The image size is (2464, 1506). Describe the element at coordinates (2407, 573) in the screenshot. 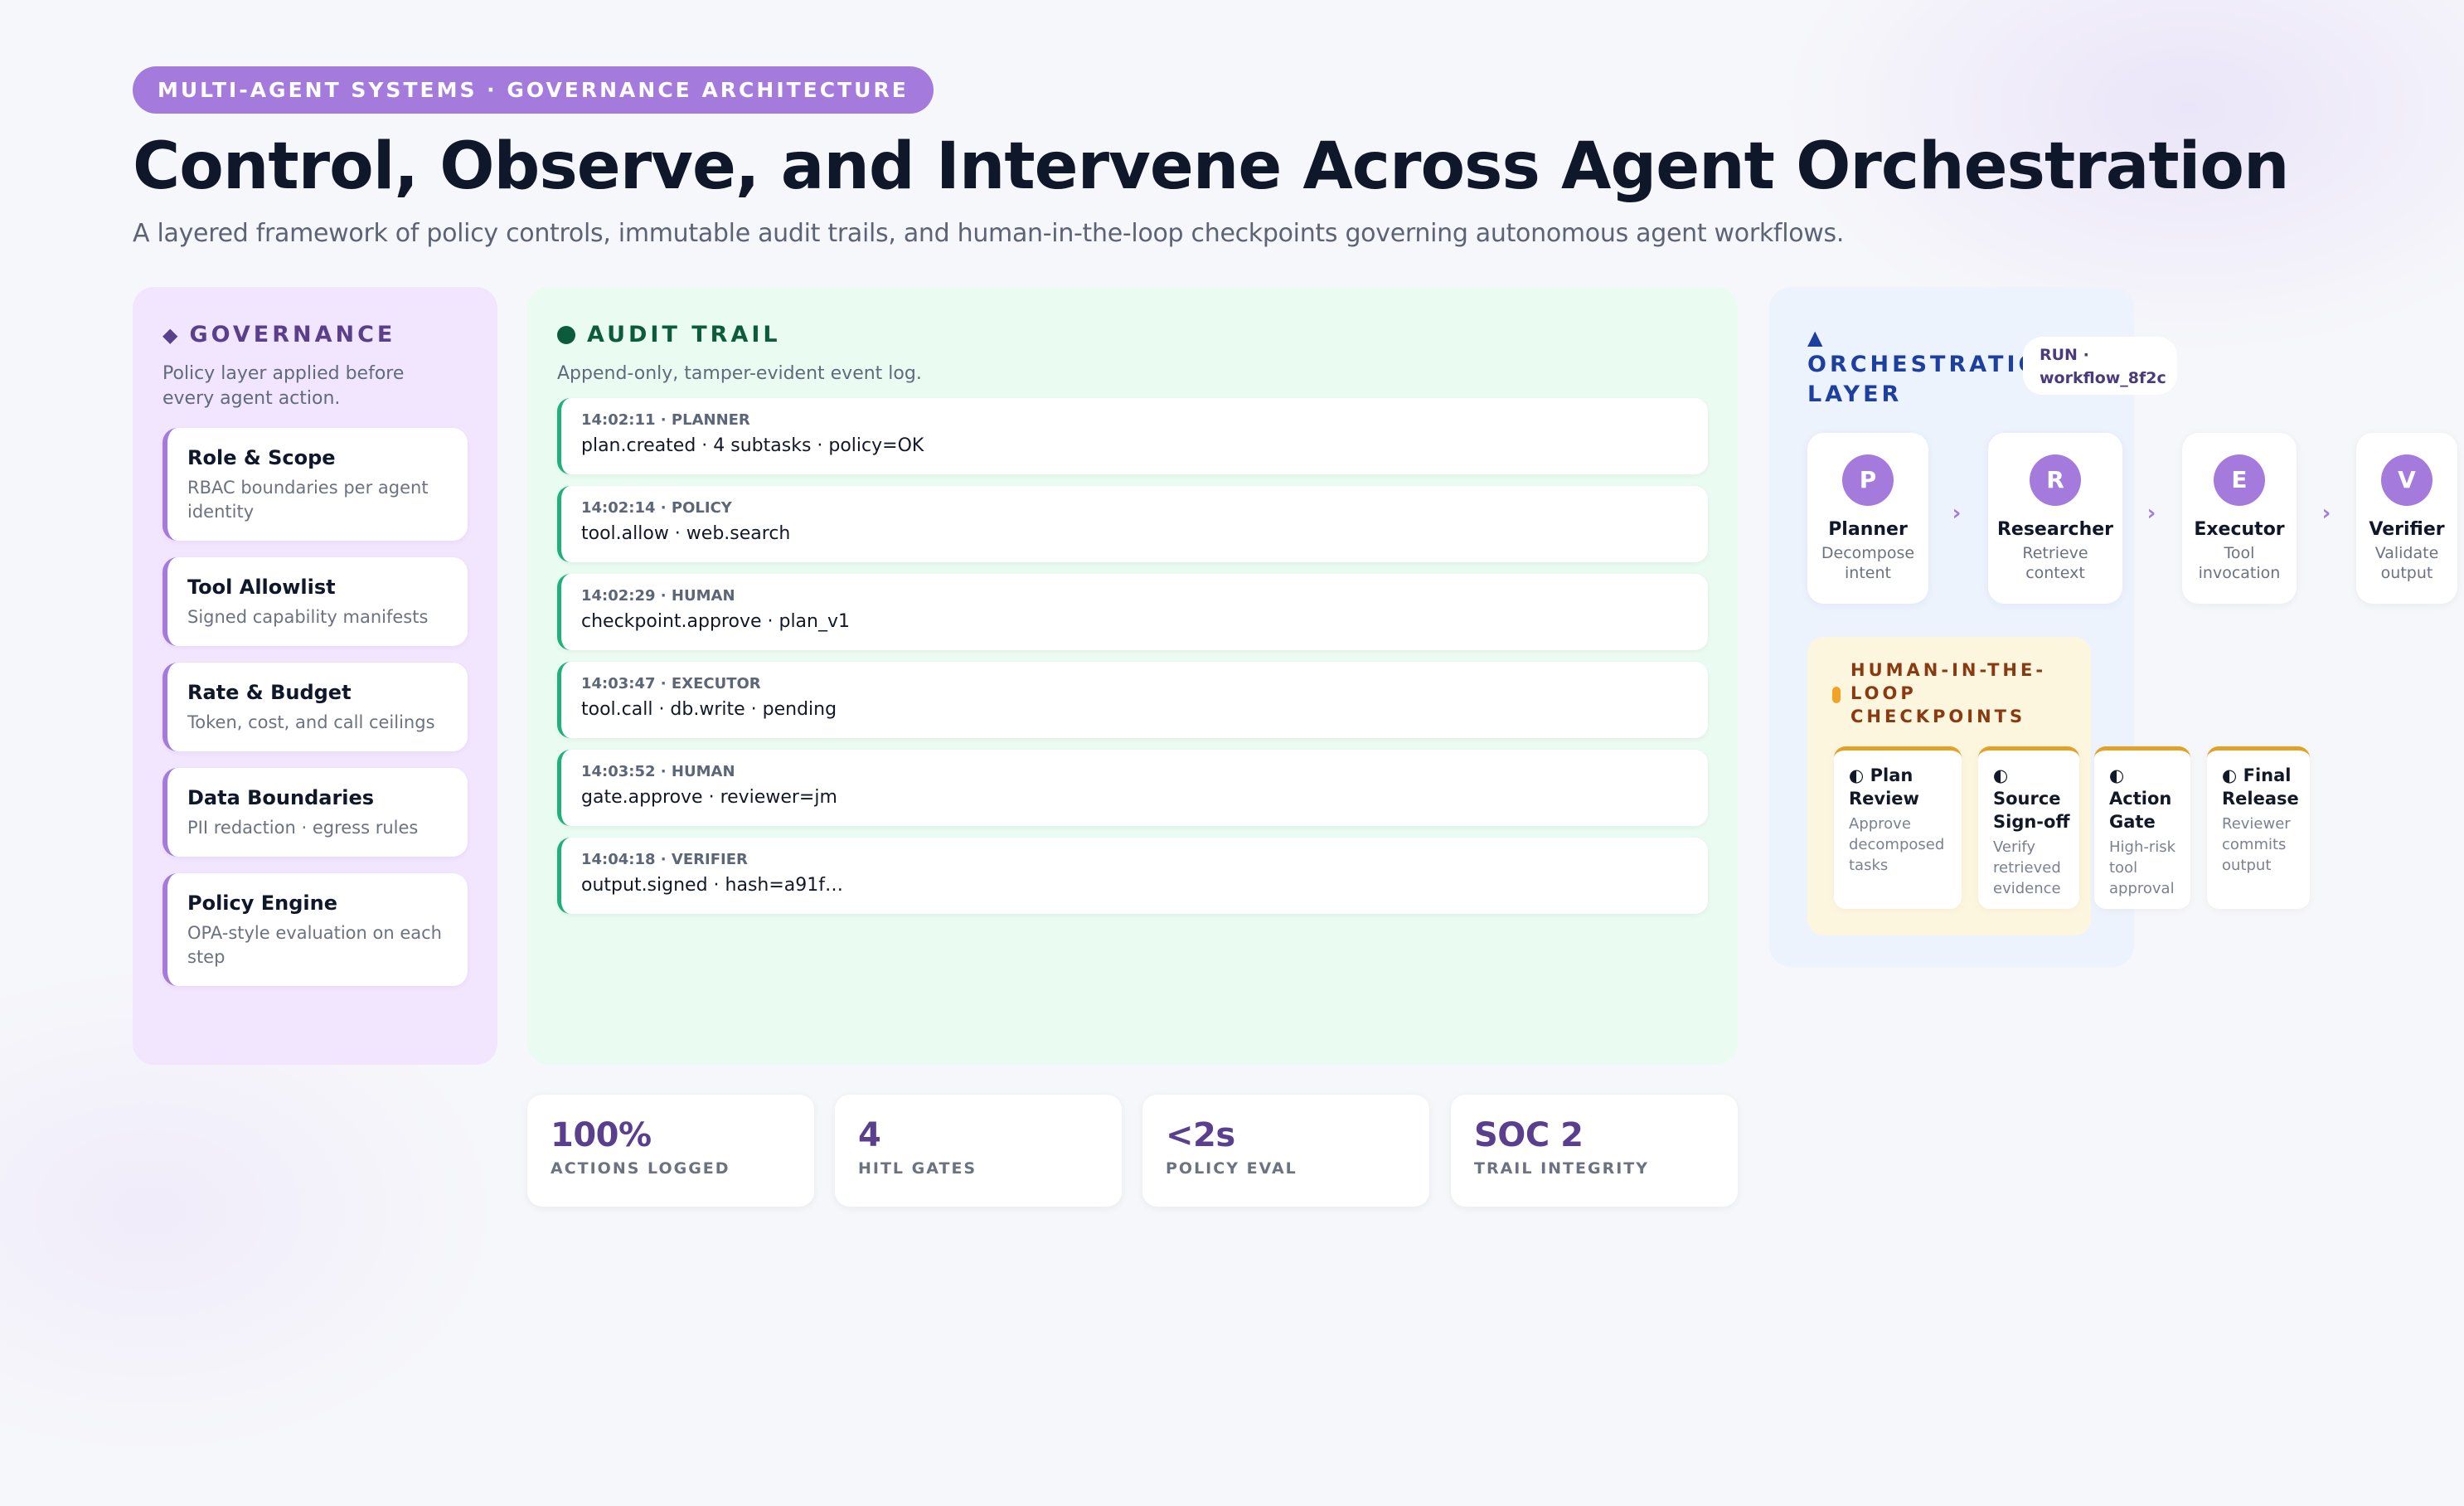

I see `agent-role-line2: output` at that location.